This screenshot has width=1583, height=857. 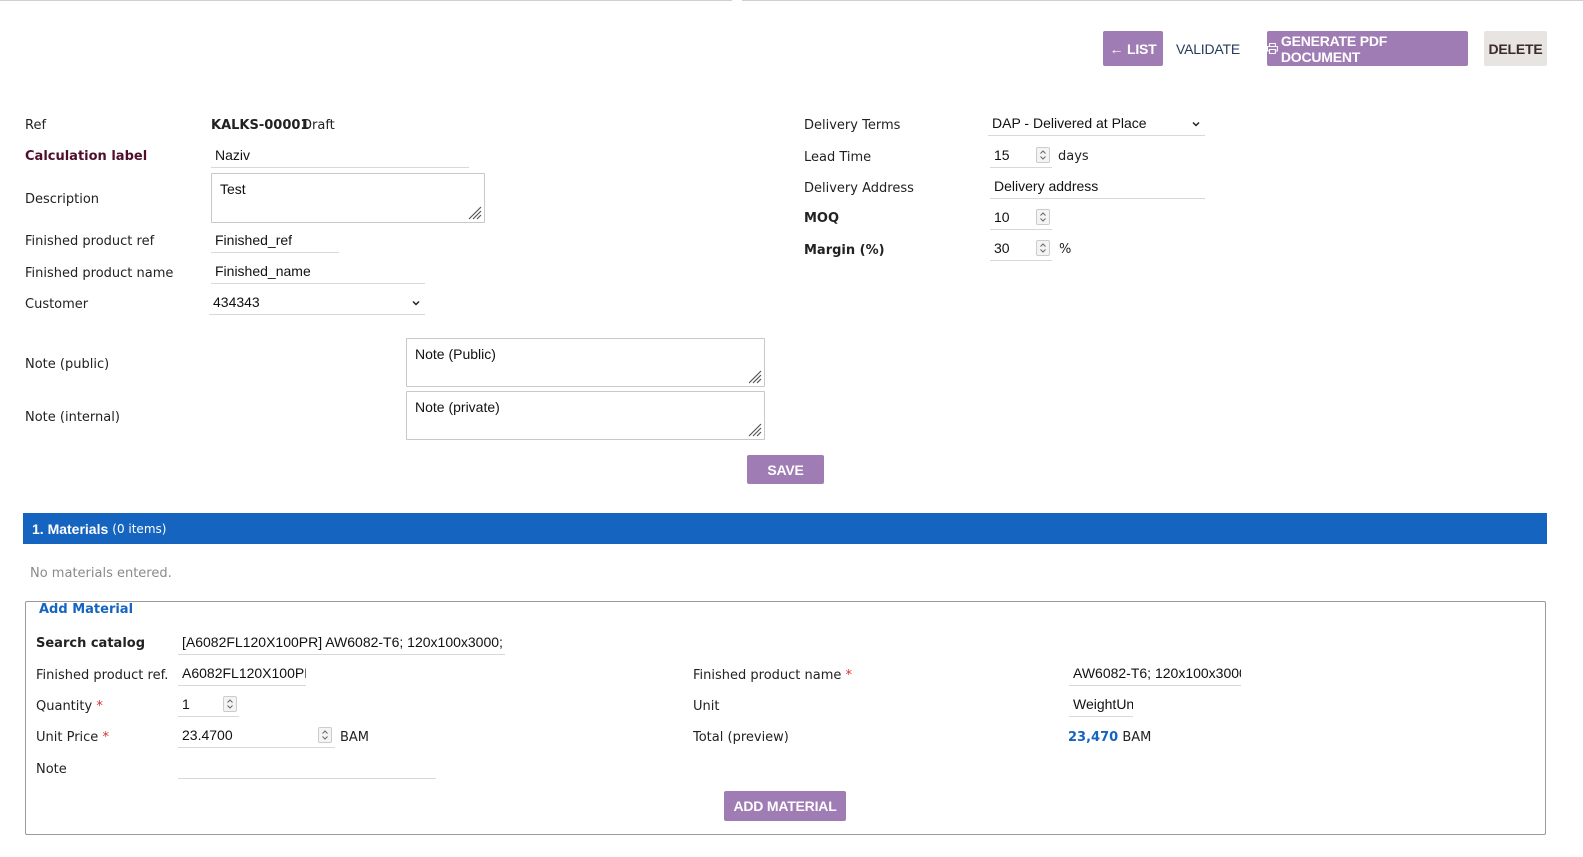 What do you see at coordinates (70, 528) in the screenshot?
I see `materials-title: 1. Materials` at bounding box center [70, 528].